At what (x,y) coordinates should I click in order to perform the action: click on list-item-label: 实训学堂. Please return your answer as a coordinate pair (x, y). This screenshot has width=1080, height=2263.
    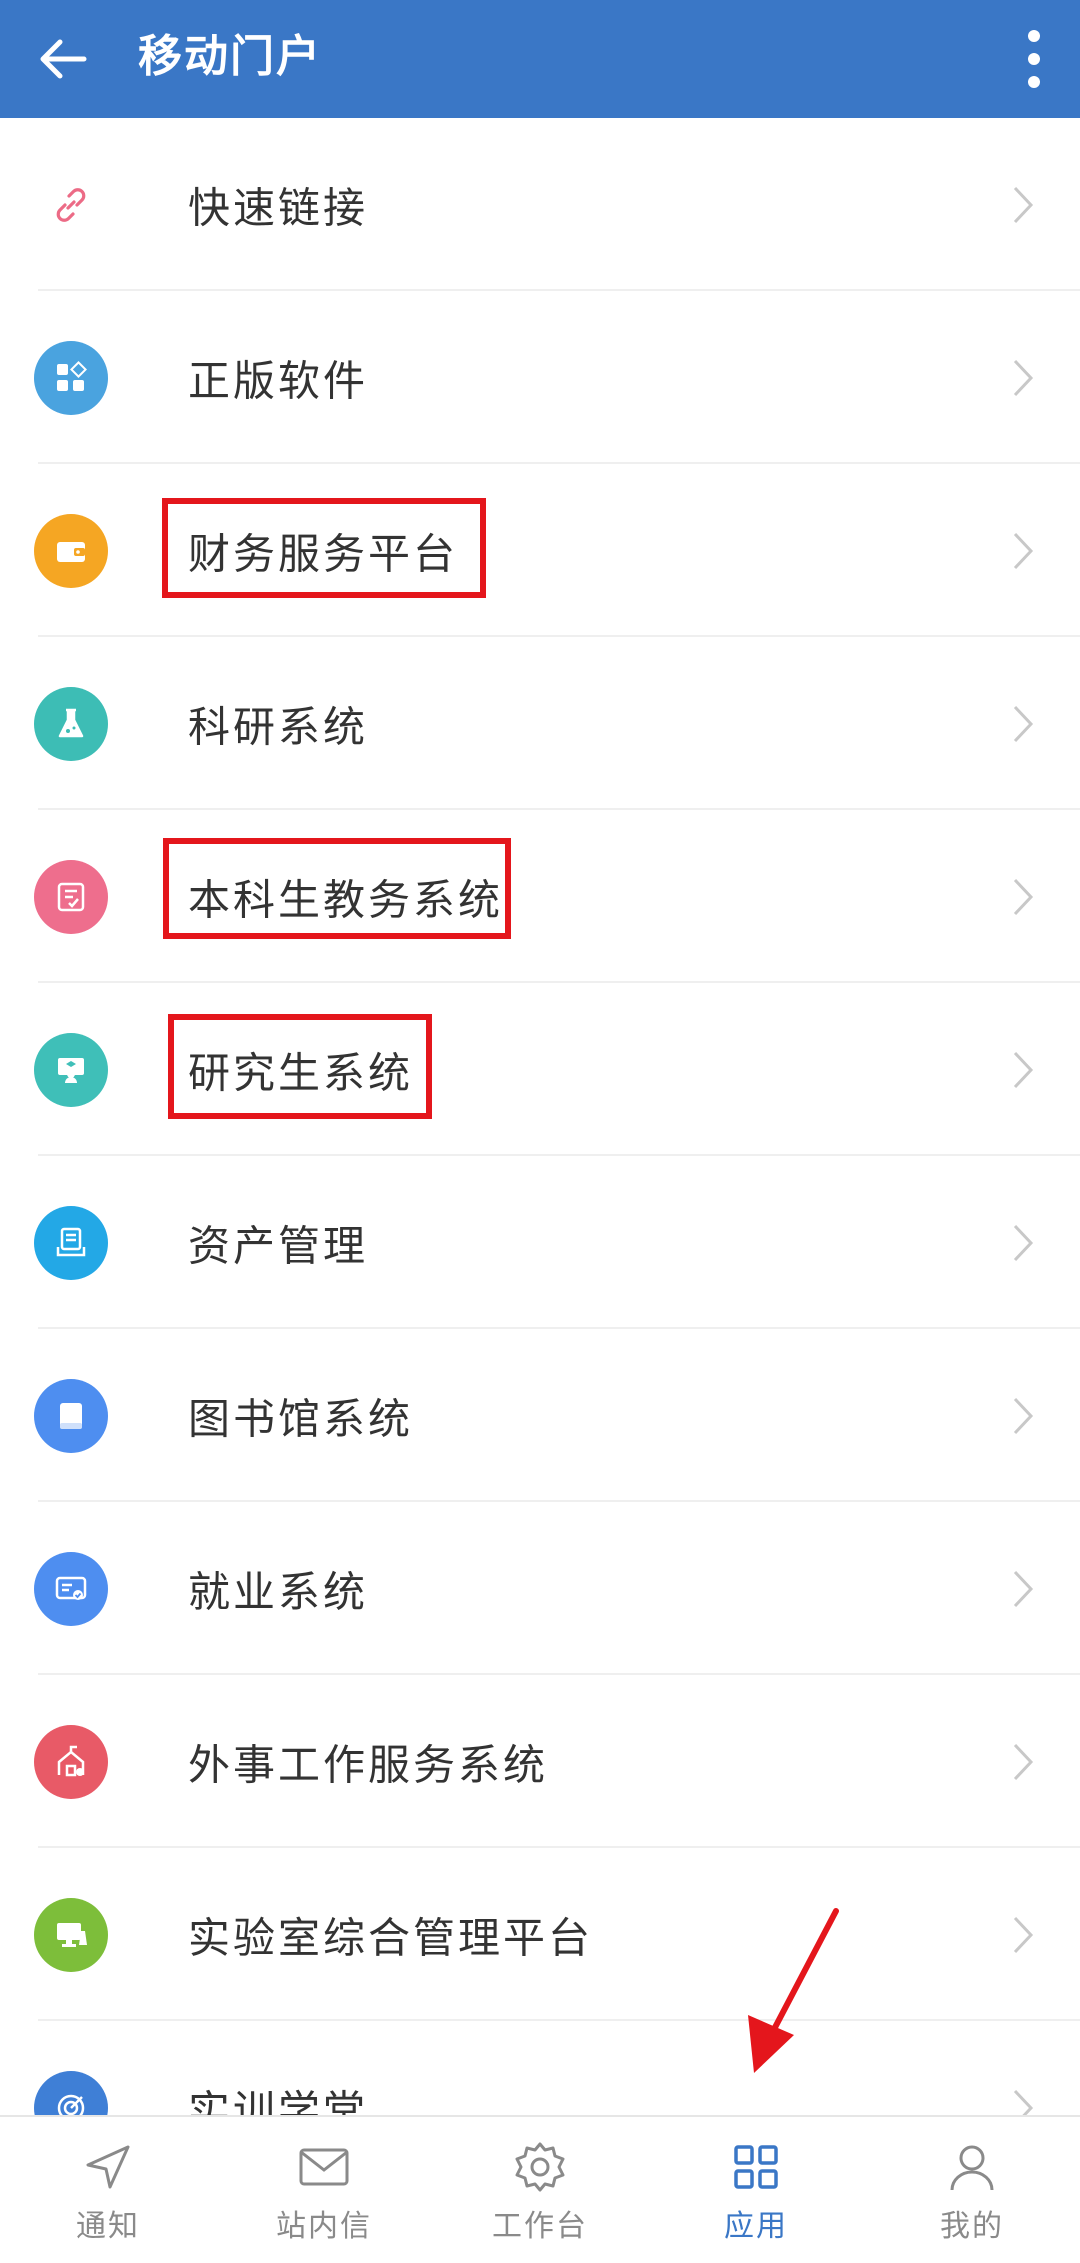
    Looking at the image, I should click on (278, 2100).